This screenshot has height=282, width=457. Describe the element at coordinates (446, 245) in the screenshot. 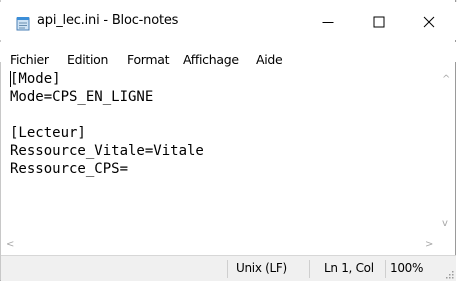

I see `scrollbar-corner` at that location.